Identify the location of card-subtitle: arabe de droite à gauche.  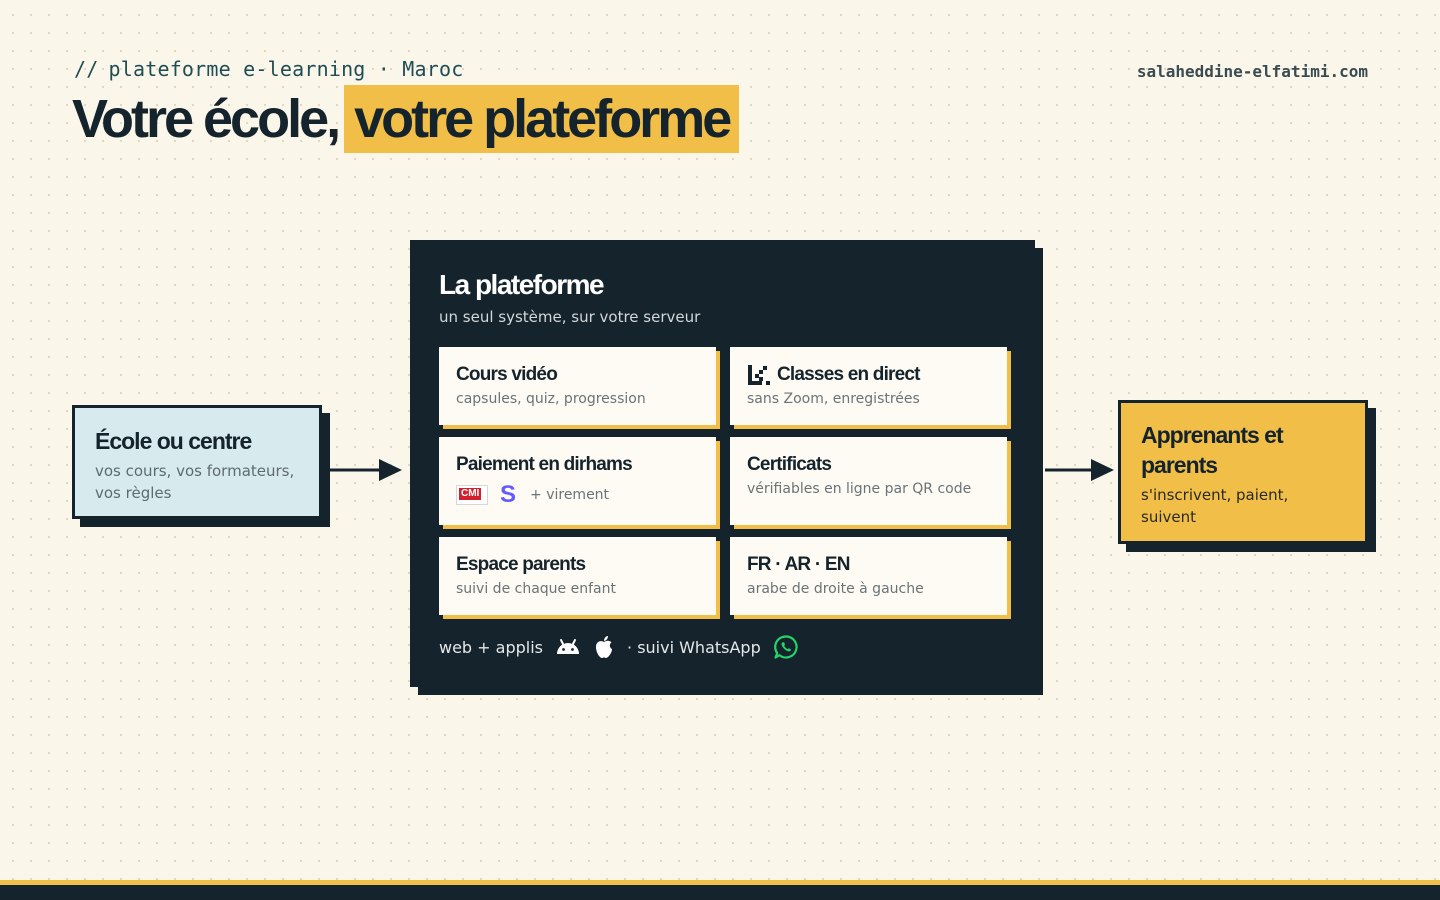
(835, 589).